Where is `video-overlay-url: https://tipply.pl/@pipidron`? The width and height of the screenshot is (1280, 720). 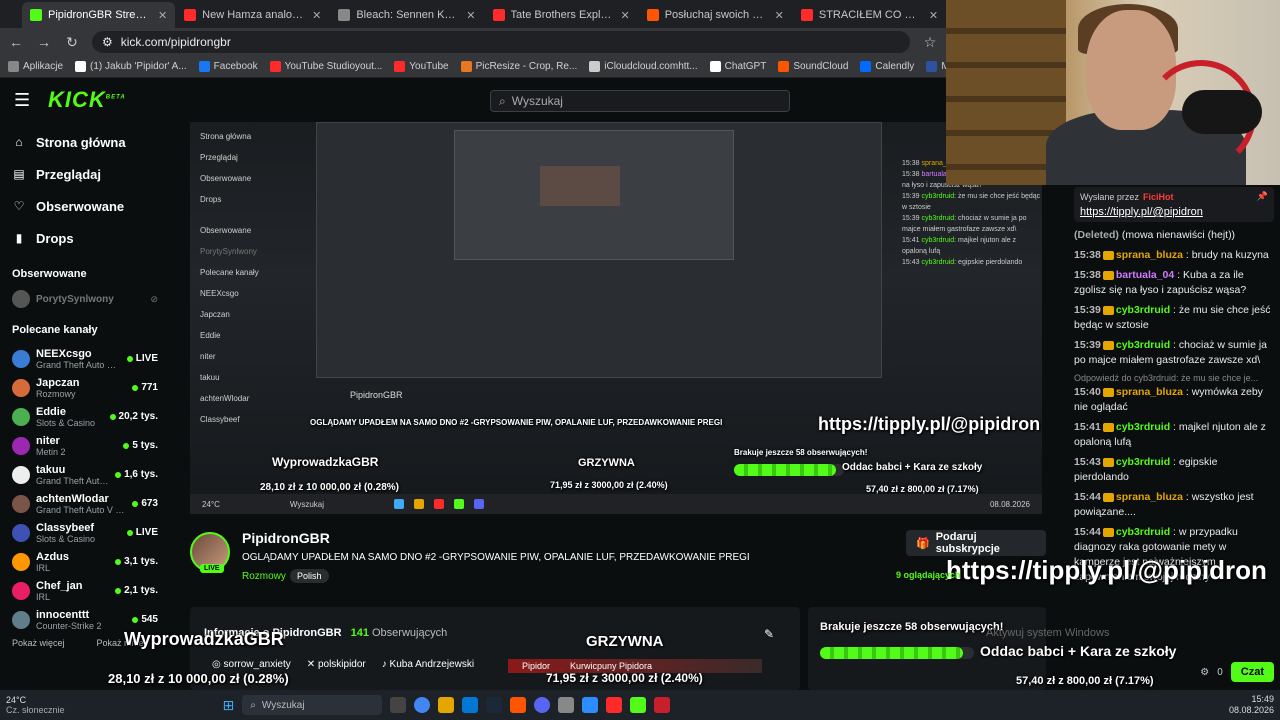 video-overlay-url: https://tipply.pl/@pipidron is located at coordinates (929, 424).